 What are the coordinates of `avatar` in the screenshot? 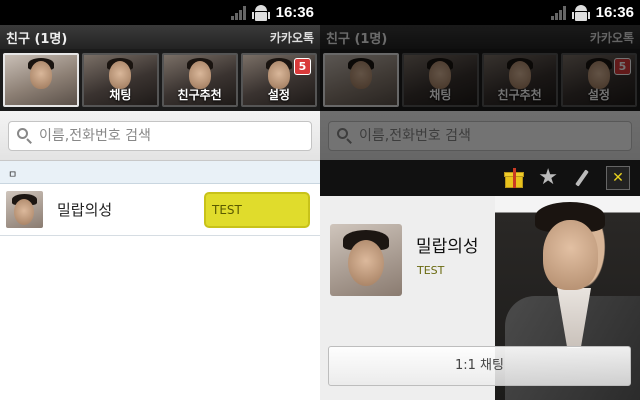 It's located at (24, 209).